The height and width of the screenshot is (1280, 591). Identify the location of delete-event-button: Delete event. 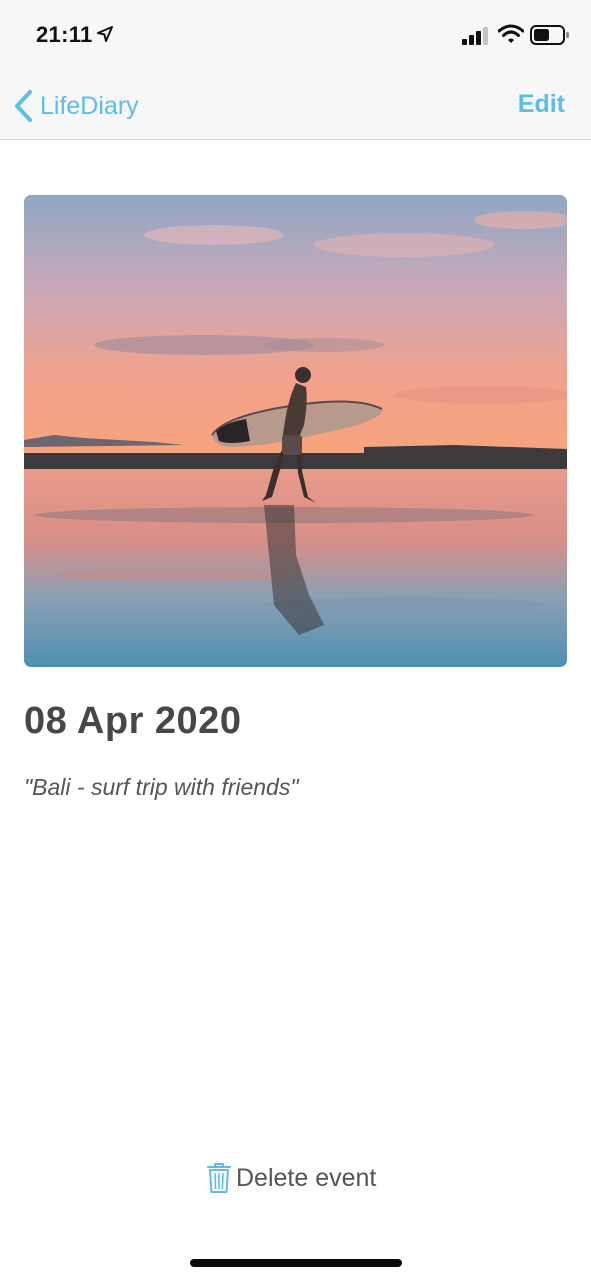
(291, 1178).